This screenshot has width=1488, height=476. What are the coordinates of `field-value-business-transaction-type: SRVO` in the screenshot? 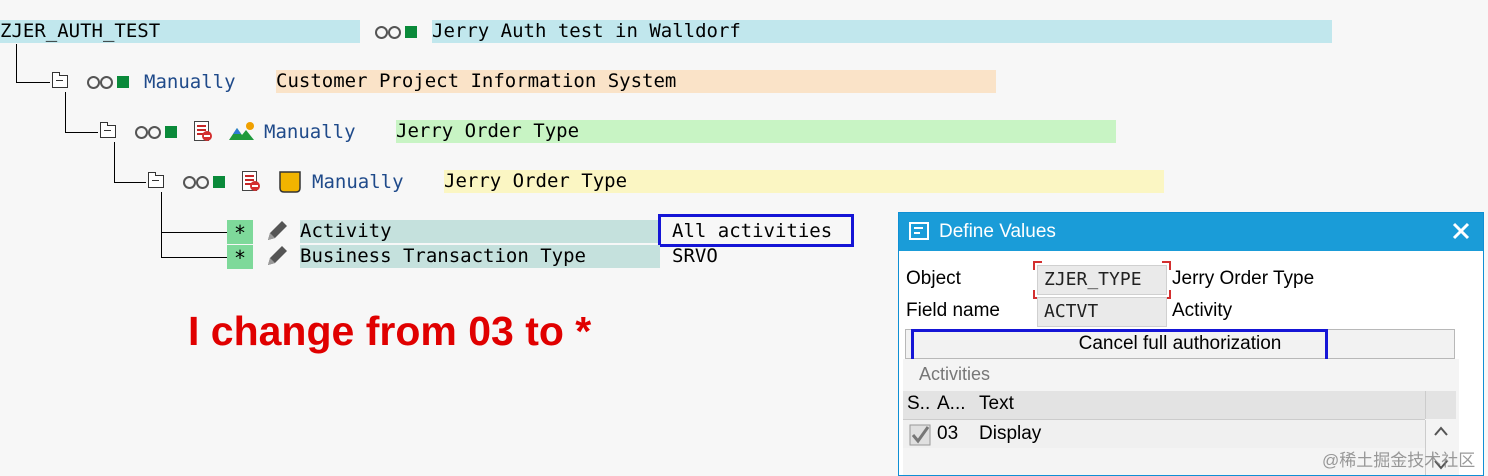 It's located at (695, 256).